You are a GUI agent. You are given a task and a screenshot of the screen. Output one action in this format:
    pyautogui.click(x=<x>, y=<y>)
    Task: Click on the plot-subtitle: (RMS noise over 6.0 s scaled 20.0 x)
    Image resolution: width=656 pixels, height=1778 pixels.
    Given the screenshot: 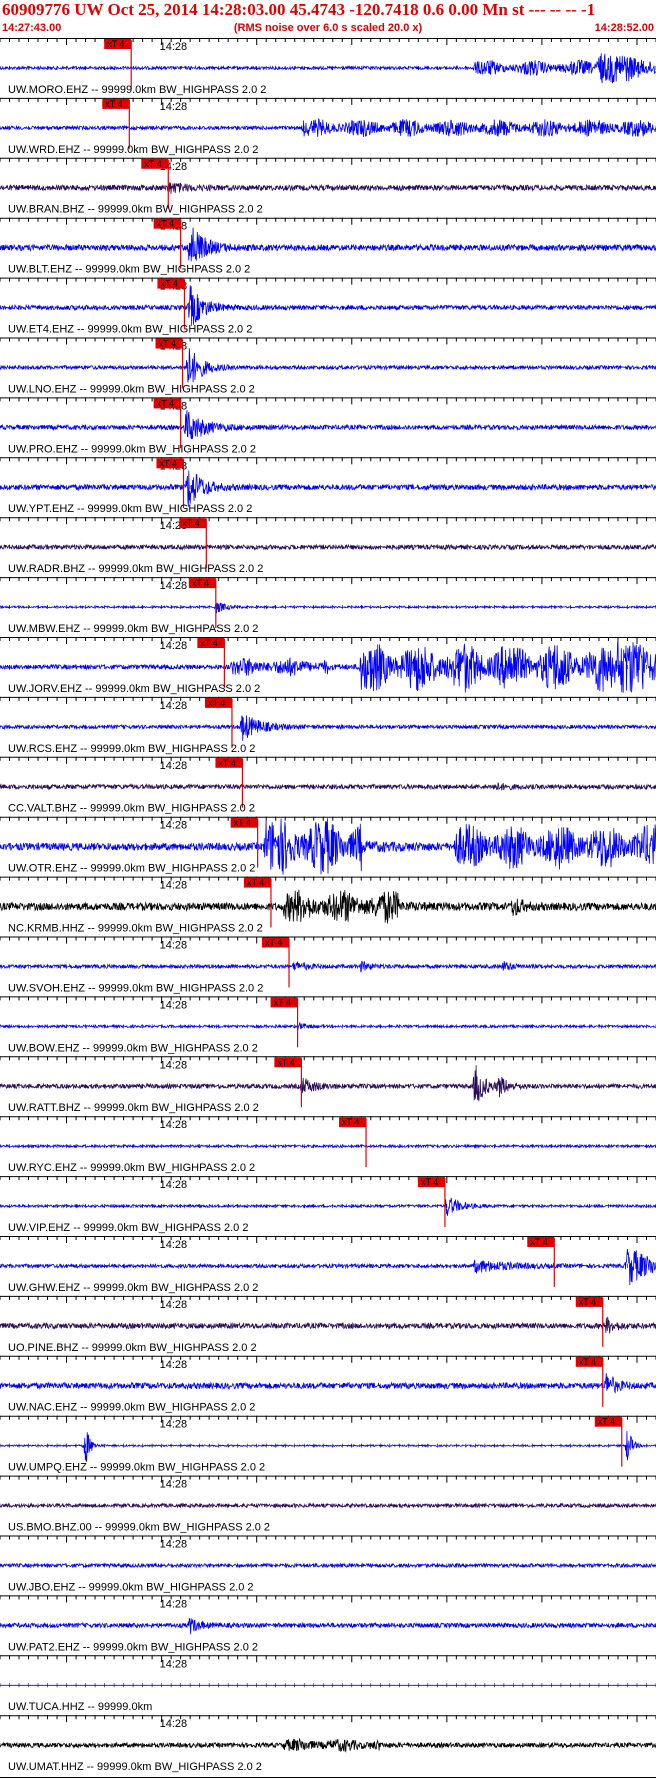 What is the action you would take?
    pyautogui.click(x=328, y=28)
    